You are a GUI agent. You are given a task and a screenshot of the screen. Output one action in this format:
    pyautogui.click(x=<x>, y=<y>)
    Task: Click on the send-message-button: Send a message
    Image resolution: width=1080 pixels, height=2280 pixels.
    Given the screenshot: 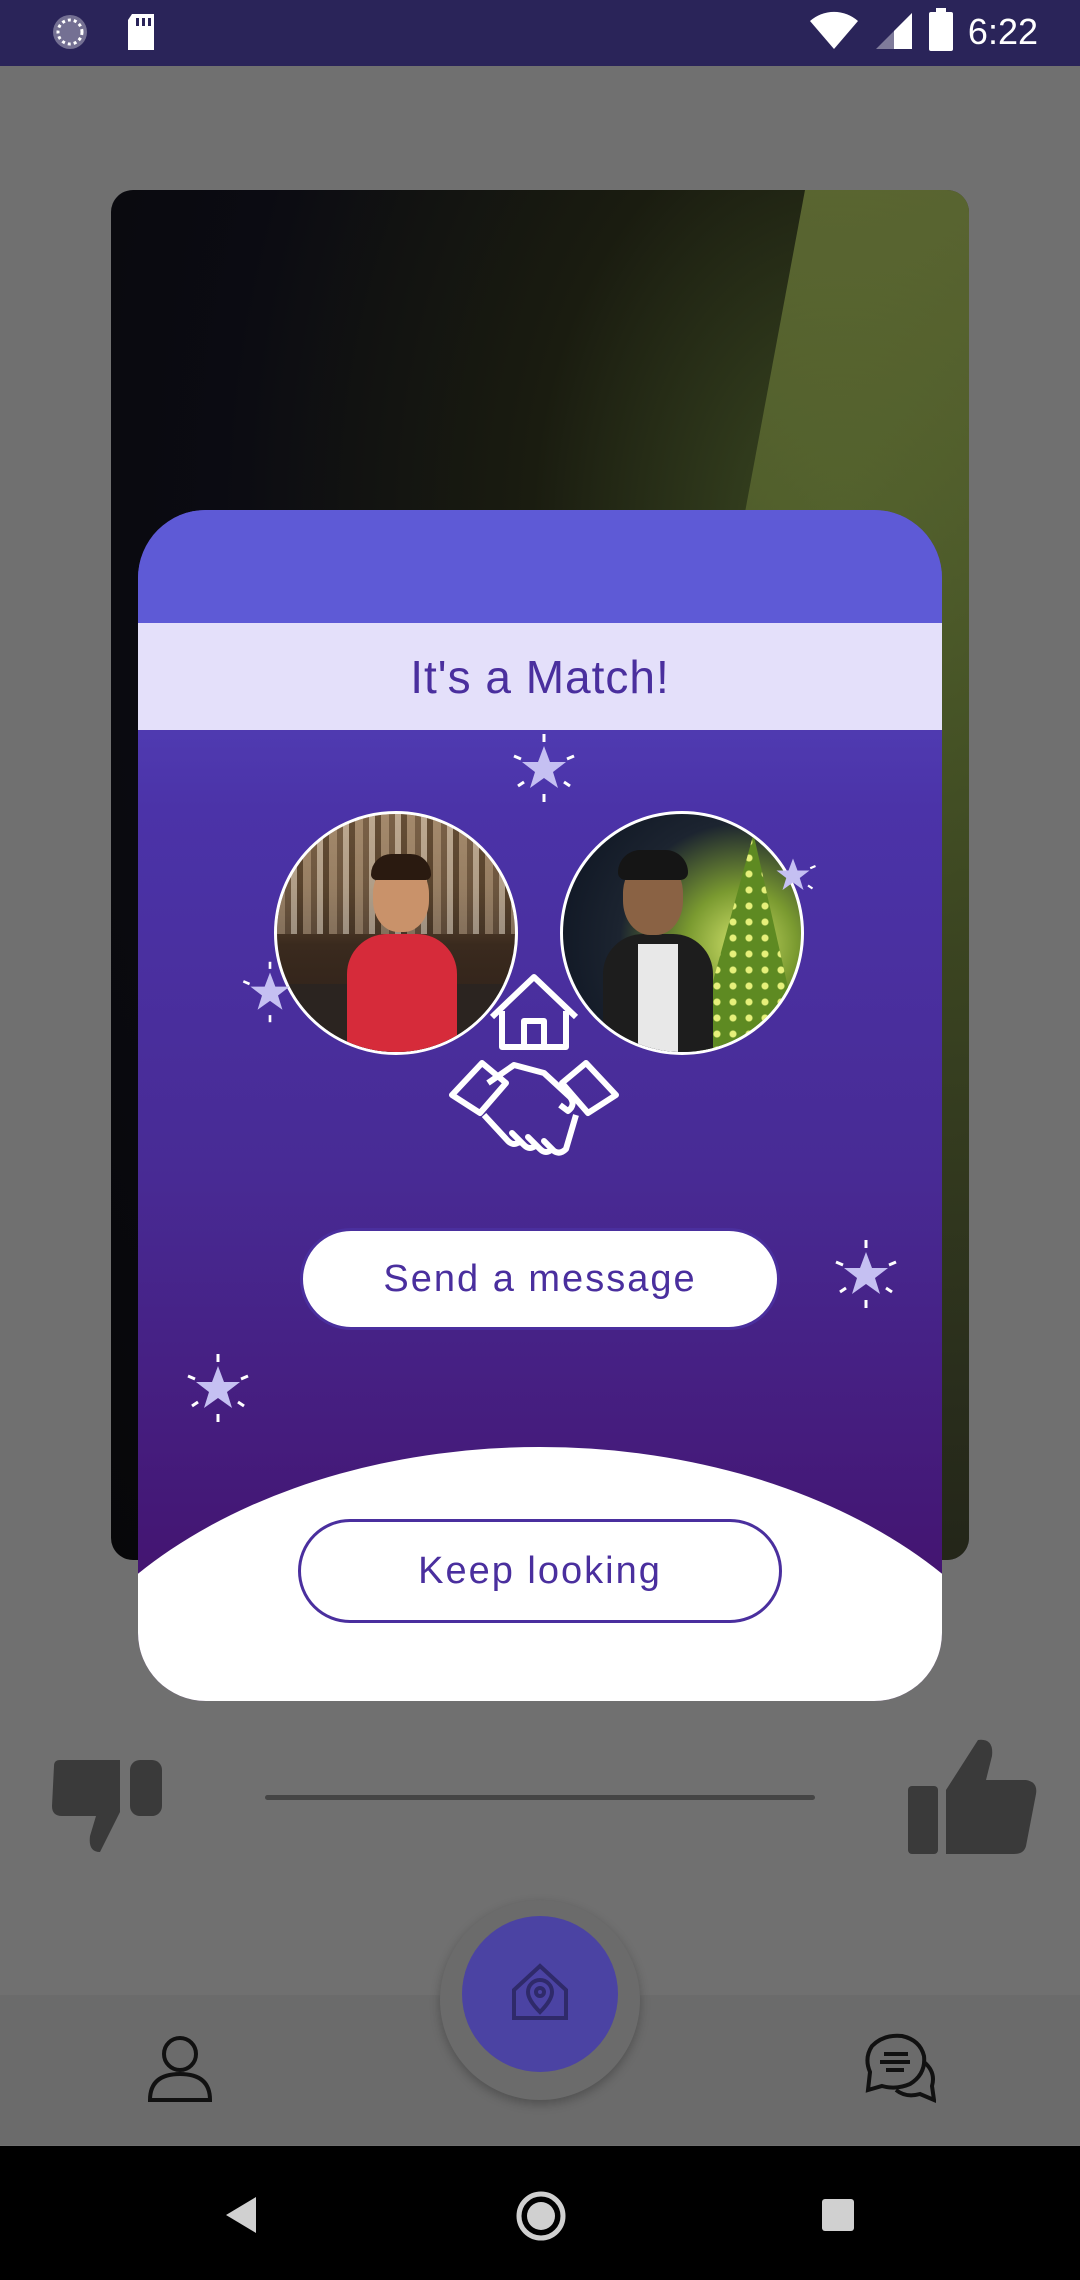 What is the action you would take?
    pyautogui.click(x=540, y=1279)
    